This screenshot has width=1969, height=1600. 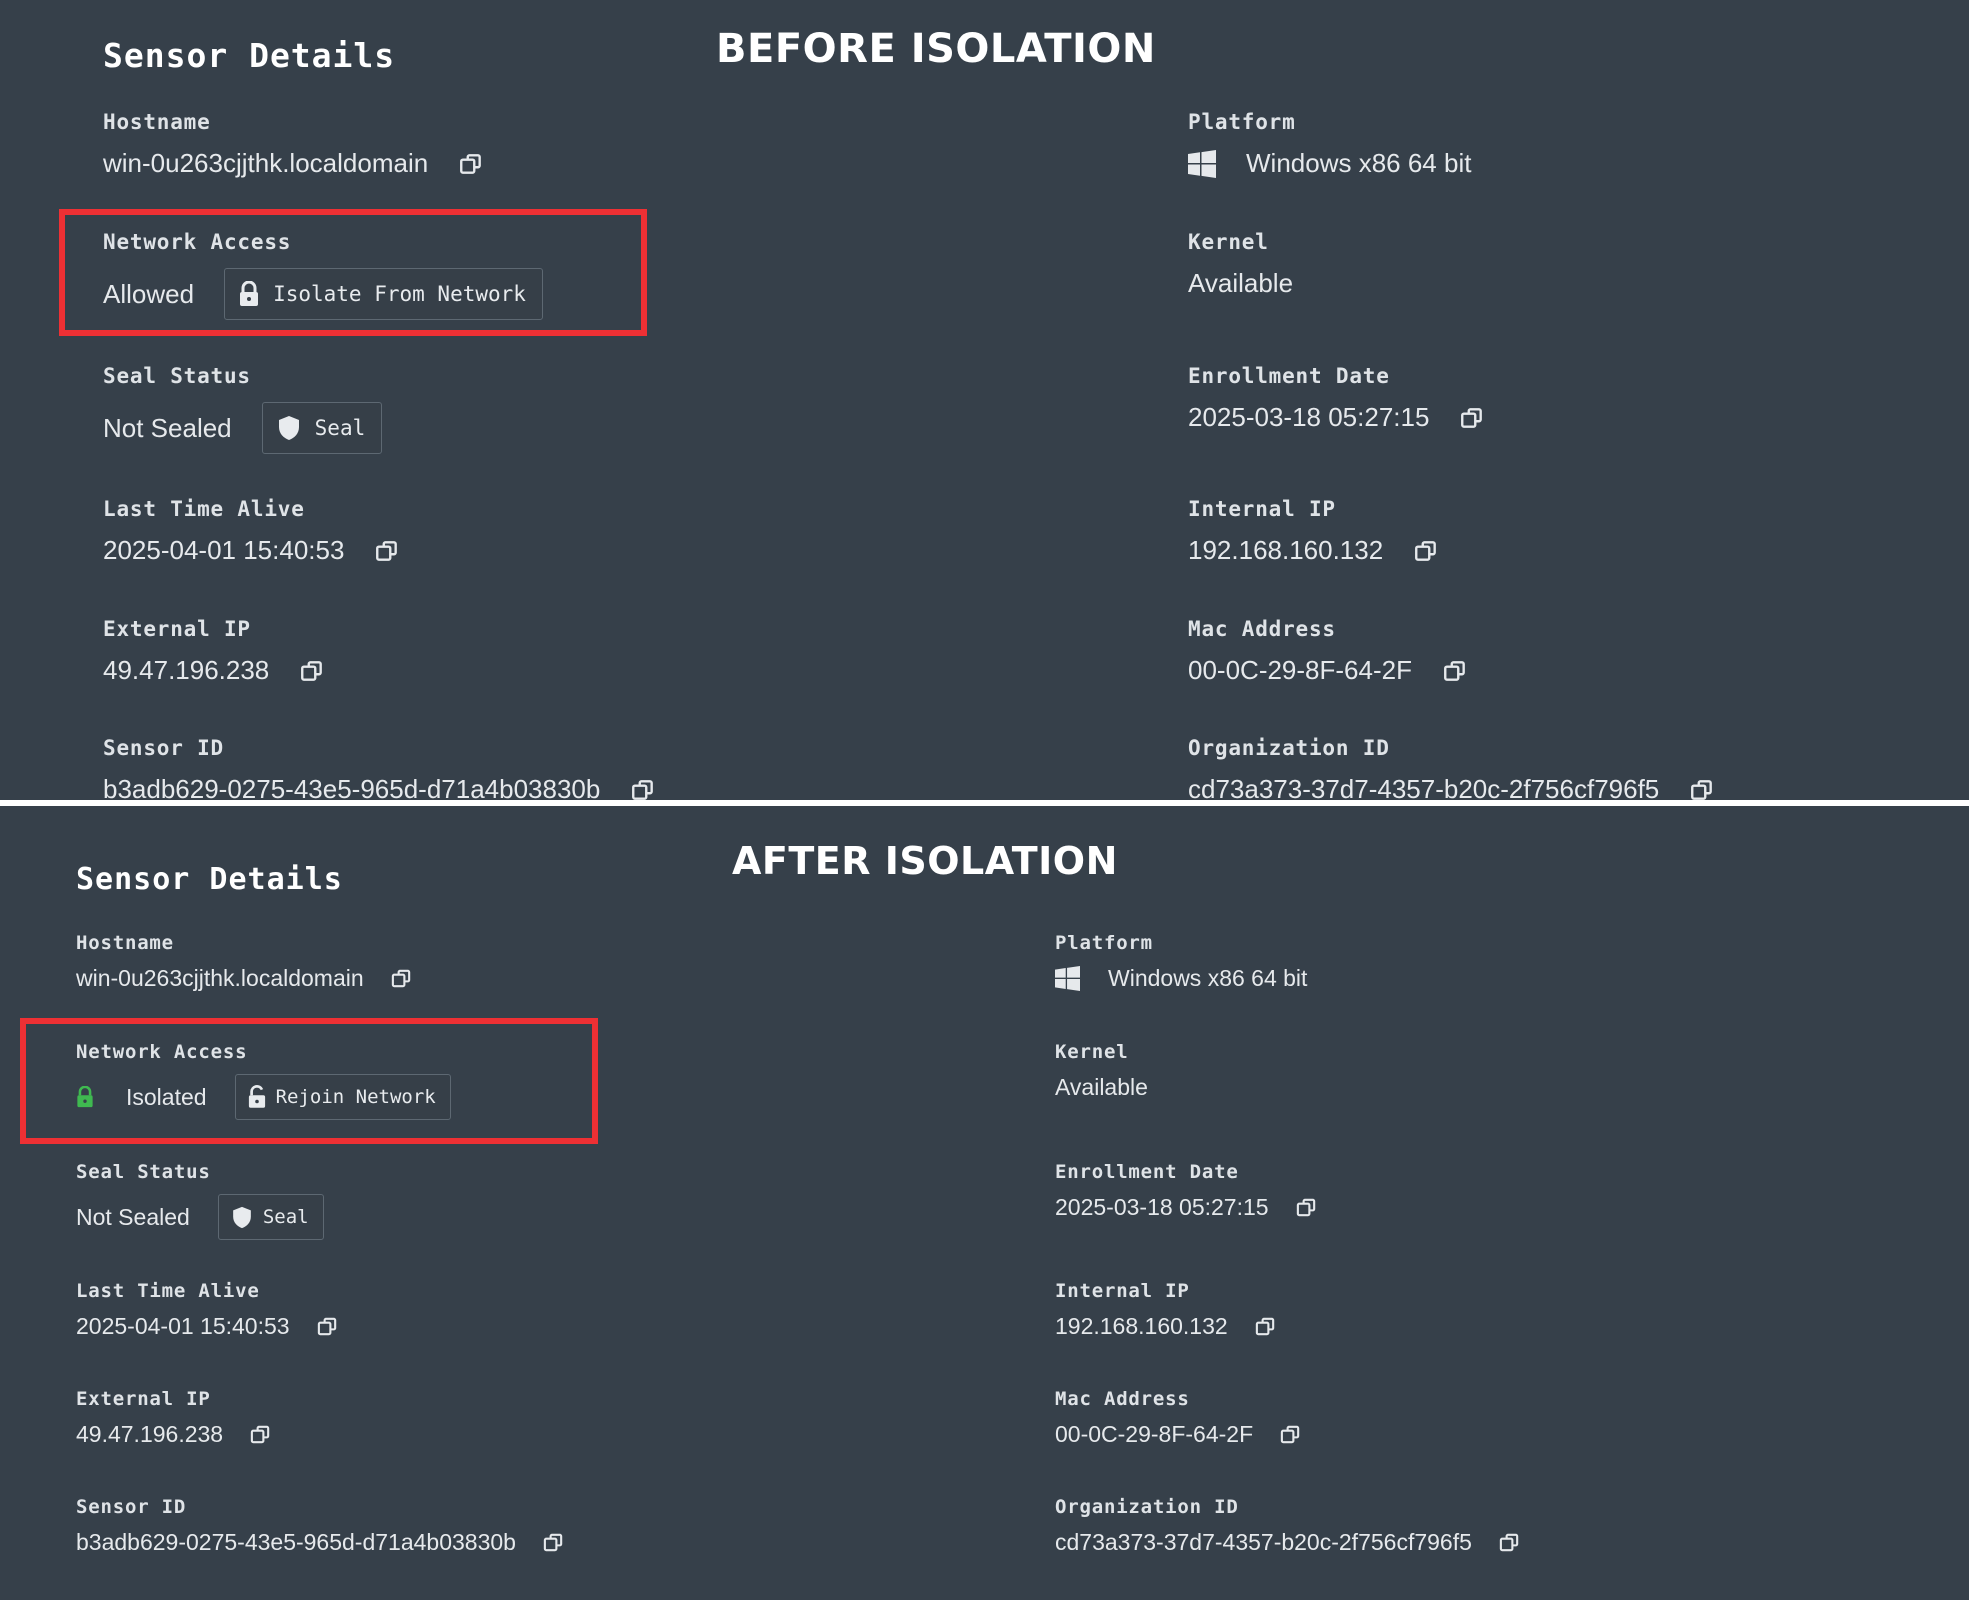 I want to click on after-isolation-banner: AFTER ISOLATION, so click(x=925, y=861).